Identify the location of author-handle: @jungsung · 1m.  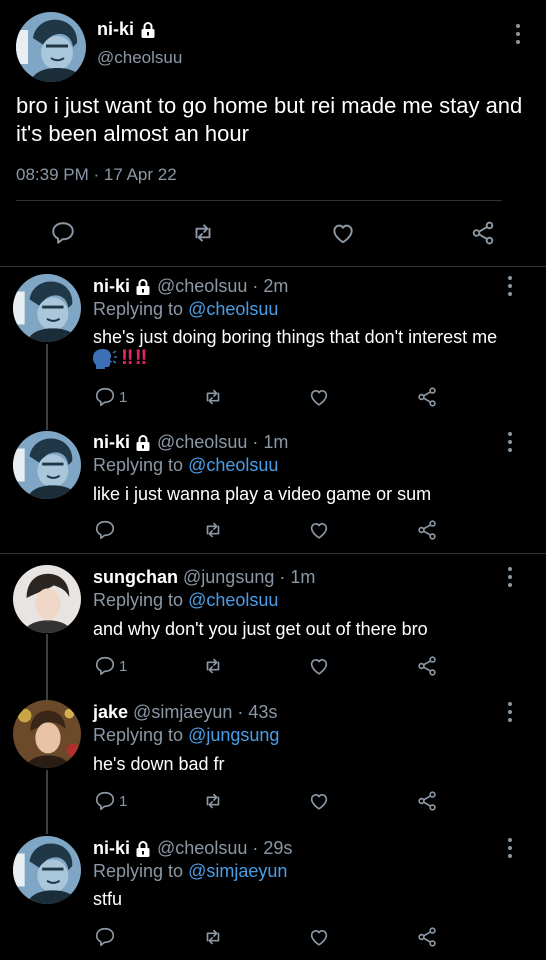
(249, 577).